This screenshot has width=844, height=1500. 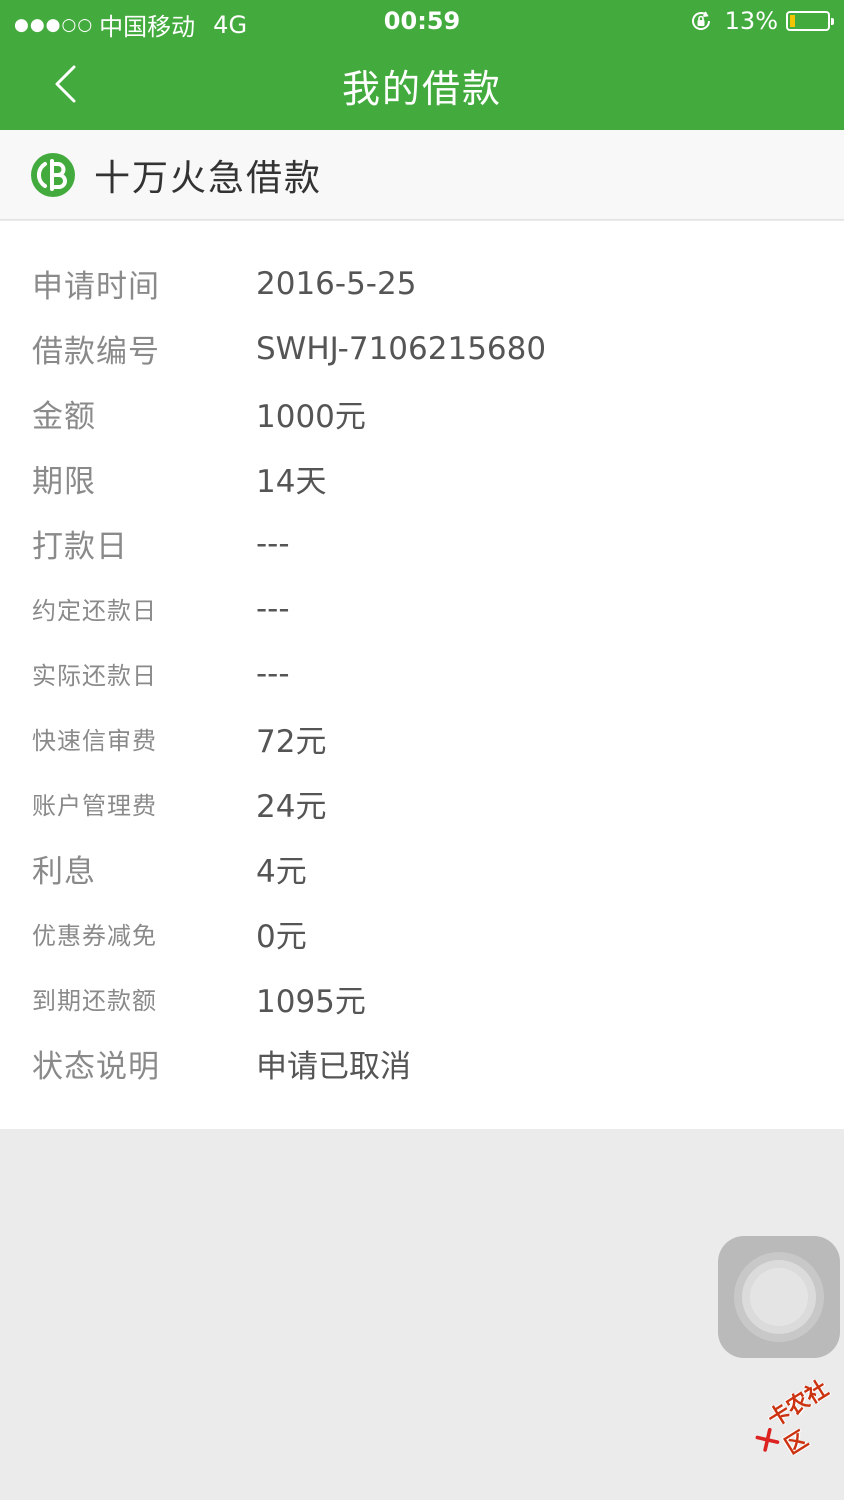 What do you see at coordinates (64, 417) in the screenshot?
I see `detail-label: 金额` at bounding box center [64, 417].